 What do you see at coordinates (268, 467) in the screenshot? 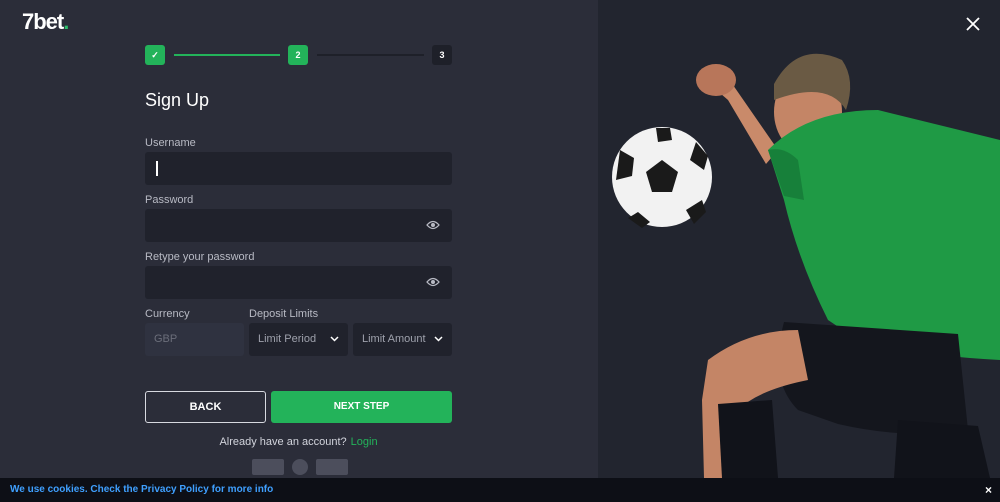
I see `safe-secure-badge-icon` at bounding box center [268, 467].